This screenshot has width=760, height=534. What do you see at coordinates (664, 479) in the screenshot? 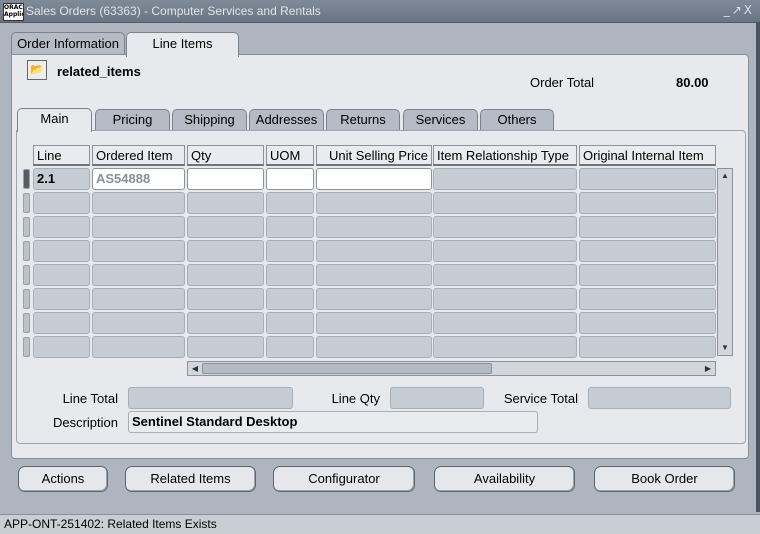
I see `book-order-button: Book Order` at bounding box center [664, 479].